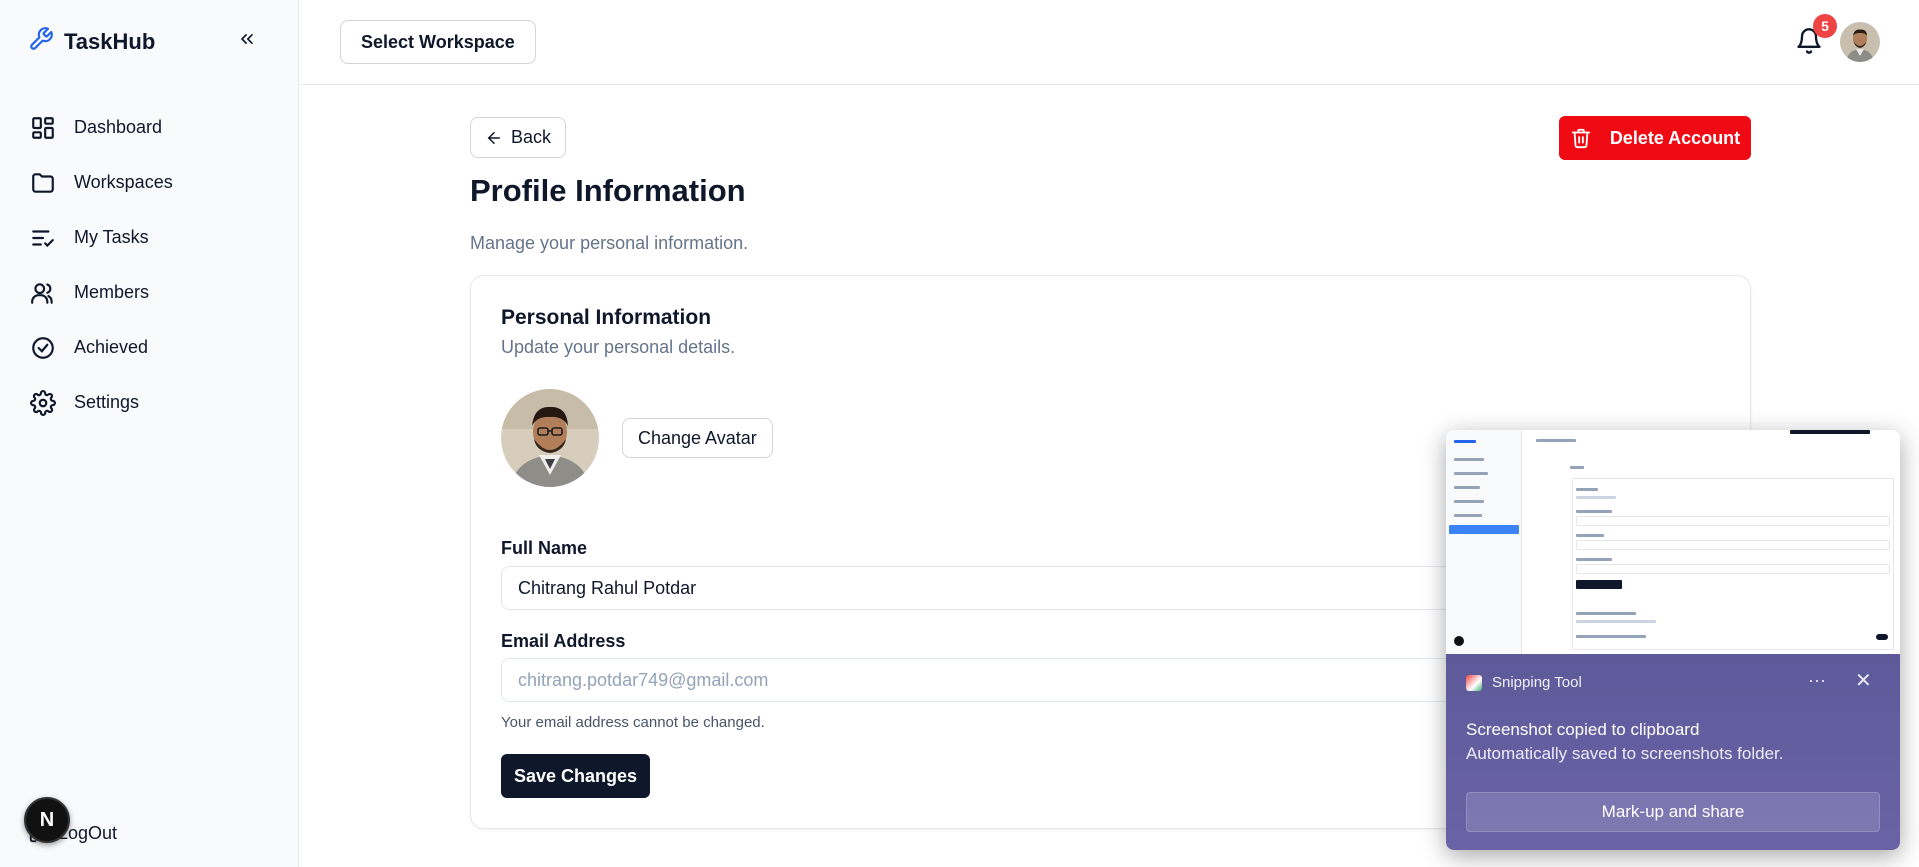  What do you see at coordinates (544, 548) in the screenshot?
I see `full-name-label: Full Name` at bounding box center [544, 548].